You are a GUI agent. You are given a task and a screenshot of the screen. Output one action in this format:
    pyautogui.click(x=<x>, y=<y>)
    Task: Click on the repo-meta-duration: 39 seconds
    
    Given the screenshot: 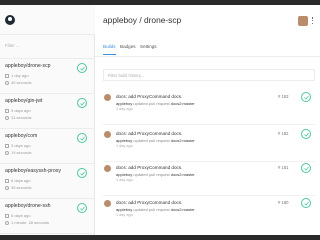 What is the action you would take?
    pyautogui.click(x=18, y=187)
    